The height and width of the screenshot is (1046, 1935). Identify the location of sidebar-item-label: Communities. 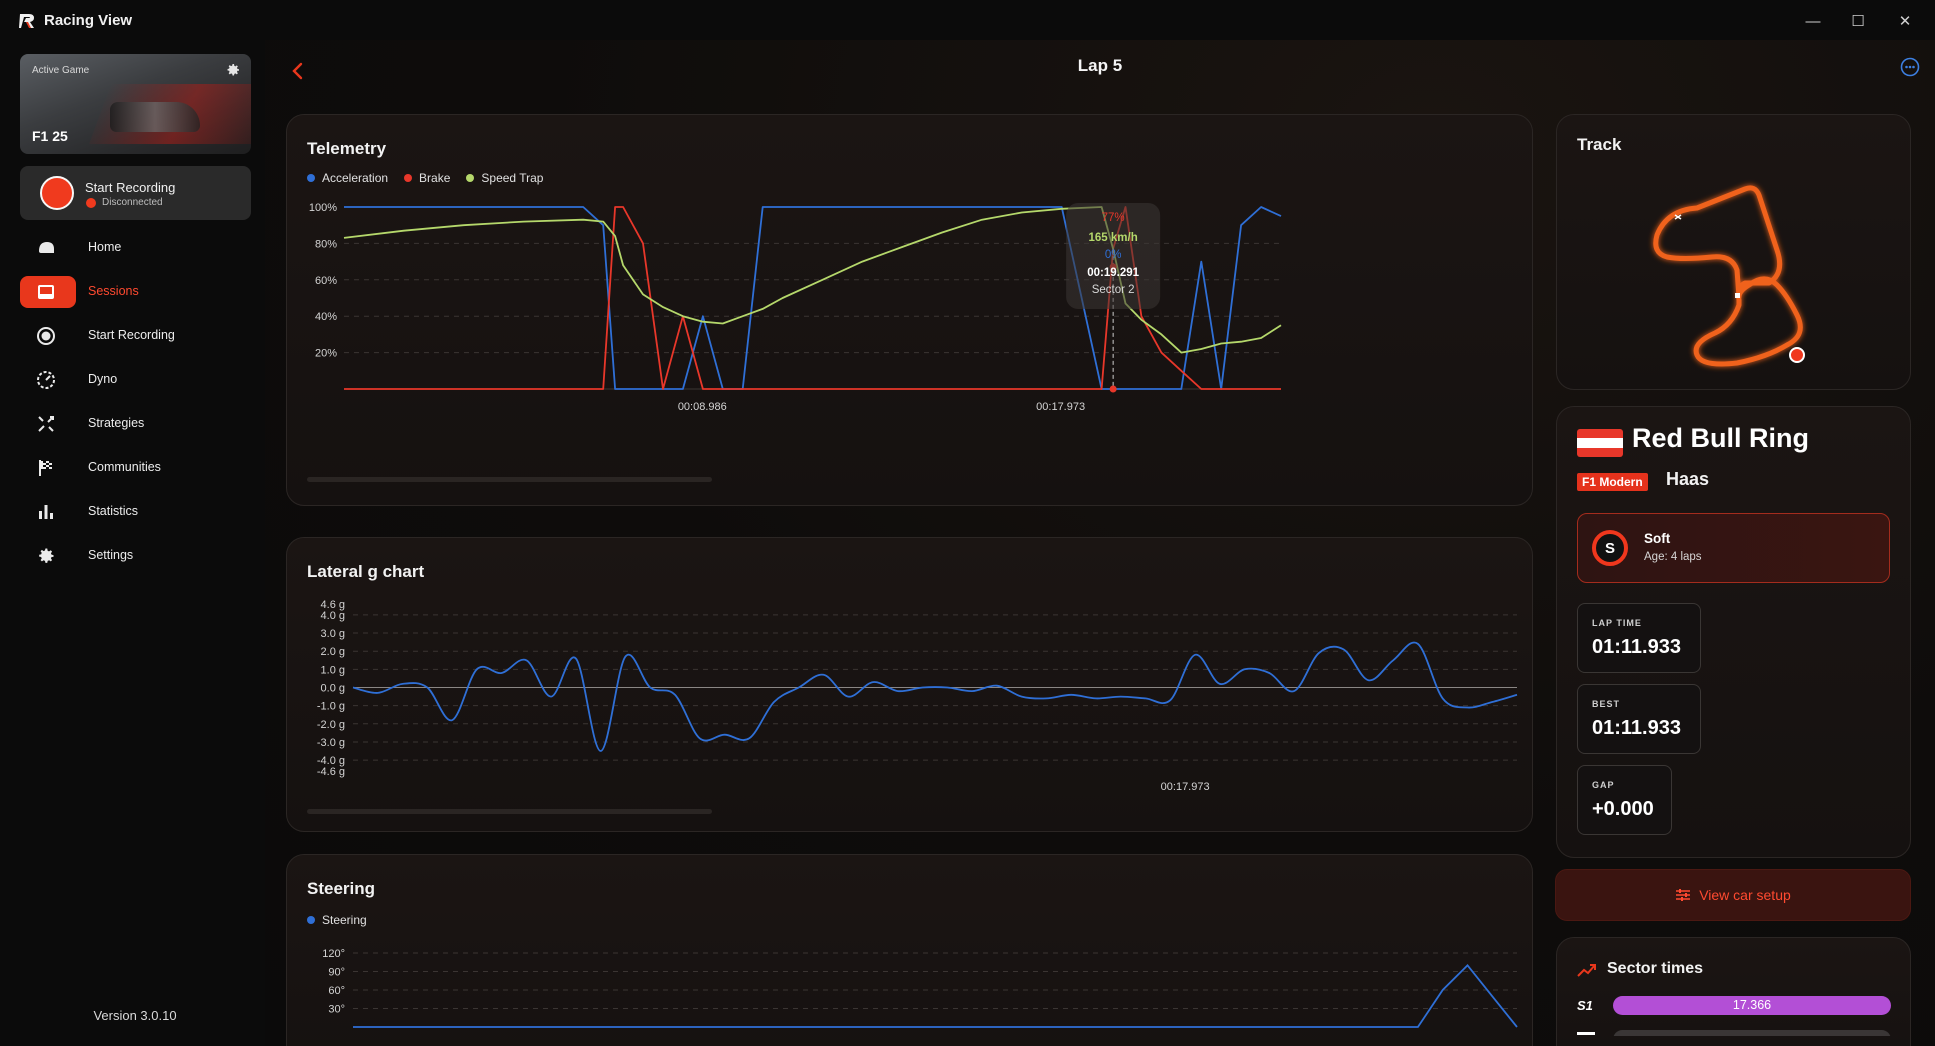
(124, 467).